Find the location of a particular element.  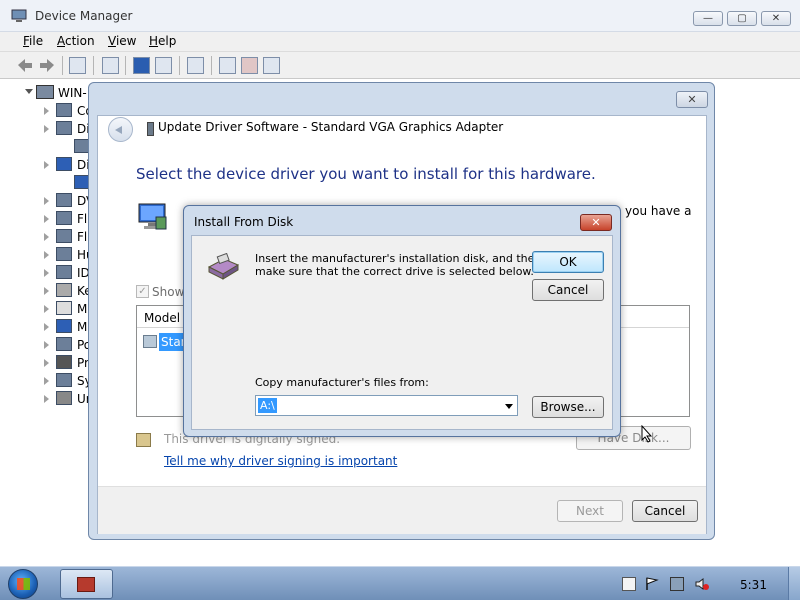

update-driver-icon is located at coordinates (227, 65).